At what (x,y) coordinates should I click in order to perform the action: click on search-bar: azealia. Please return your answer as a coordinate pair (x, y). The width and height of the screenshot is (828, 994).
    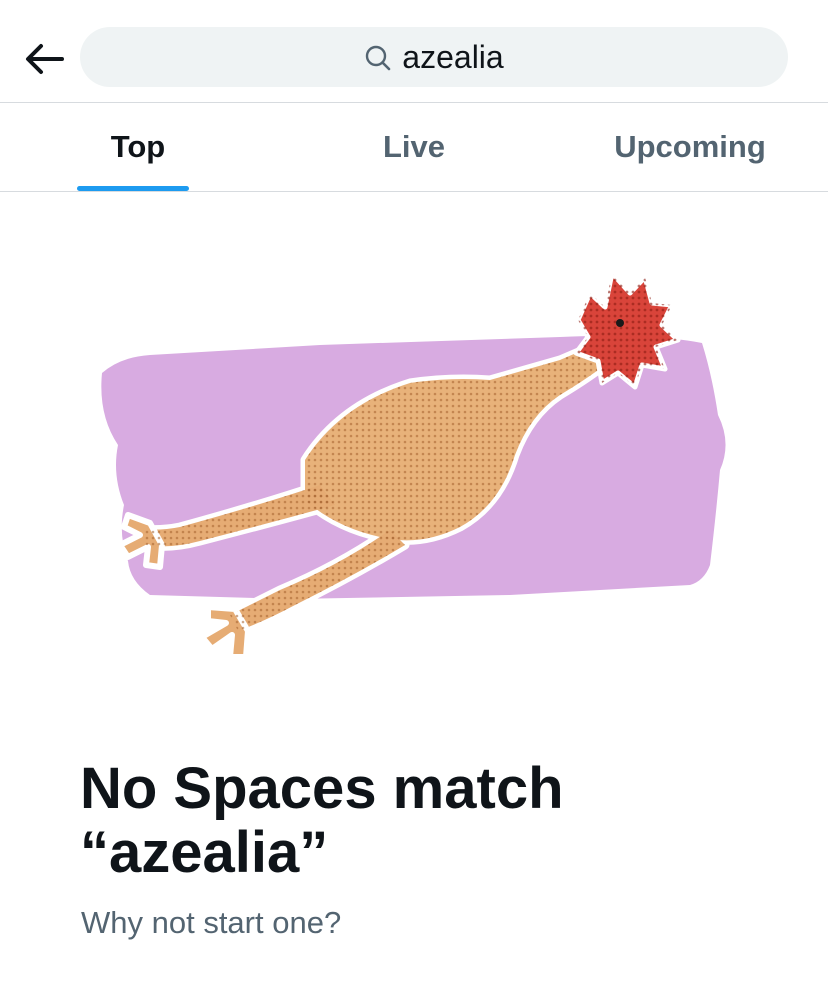
    Looking at the image, I should click on (434, 57).